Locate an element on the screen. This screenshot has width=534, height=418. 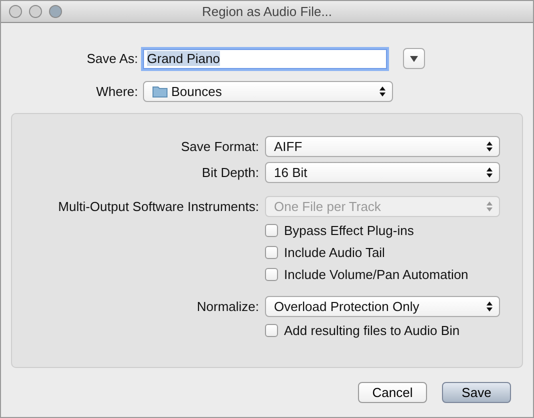
checkbox-option: Add resulting files to Audio Bin is located at coordinates (382, 330).